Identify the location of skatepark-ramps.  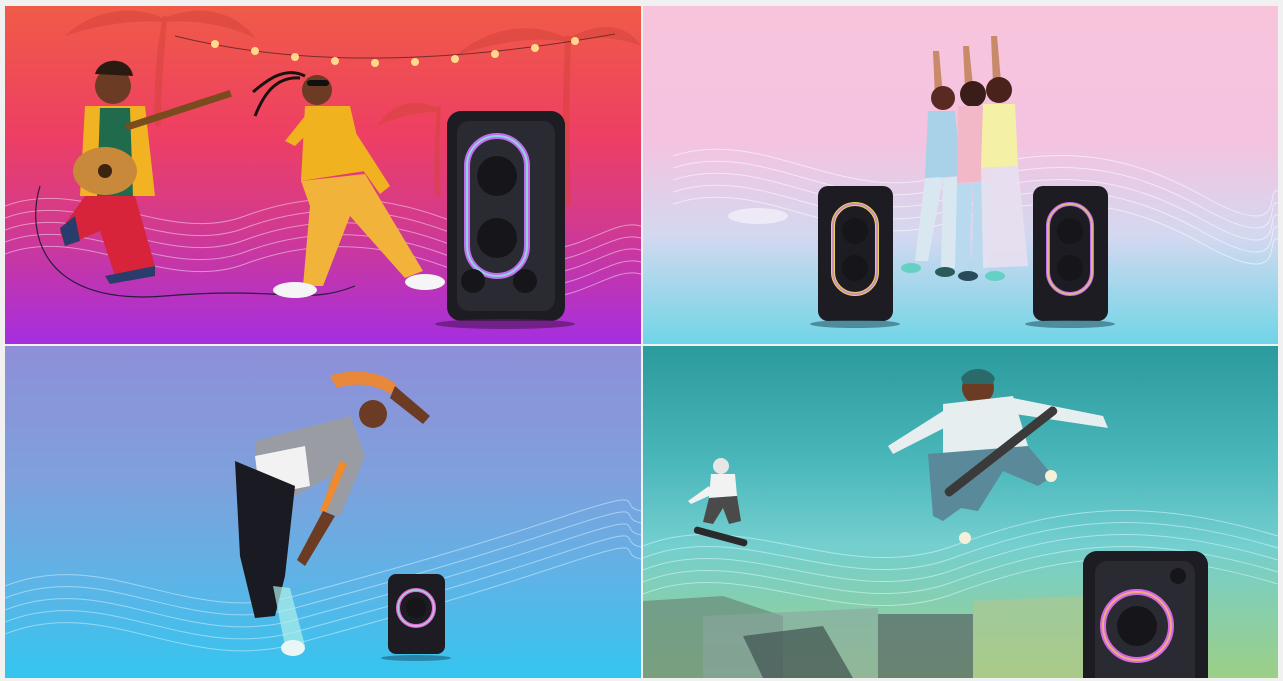
(863, 637).